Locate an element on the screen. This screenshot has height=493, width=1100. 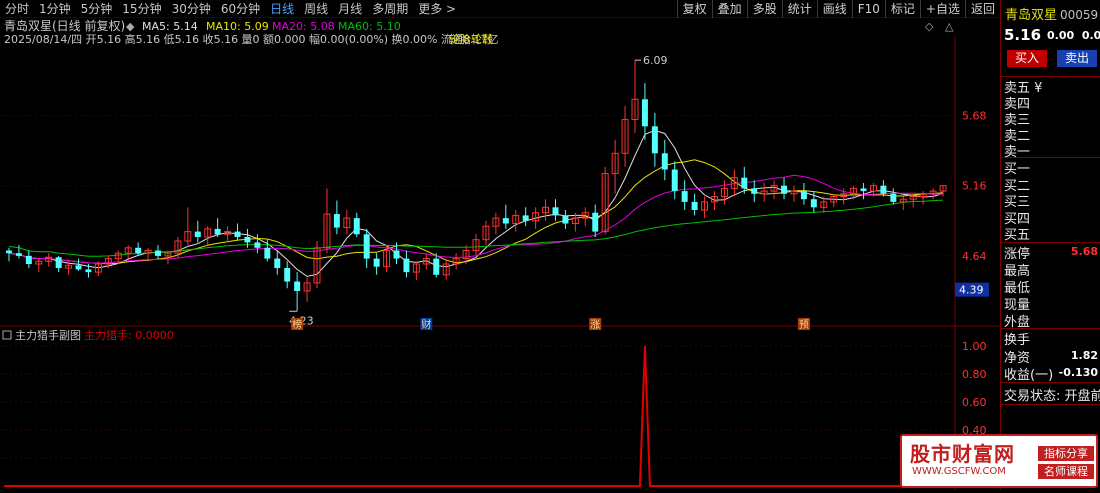
tool-button: 画线 is located at coordinates (834, 9).